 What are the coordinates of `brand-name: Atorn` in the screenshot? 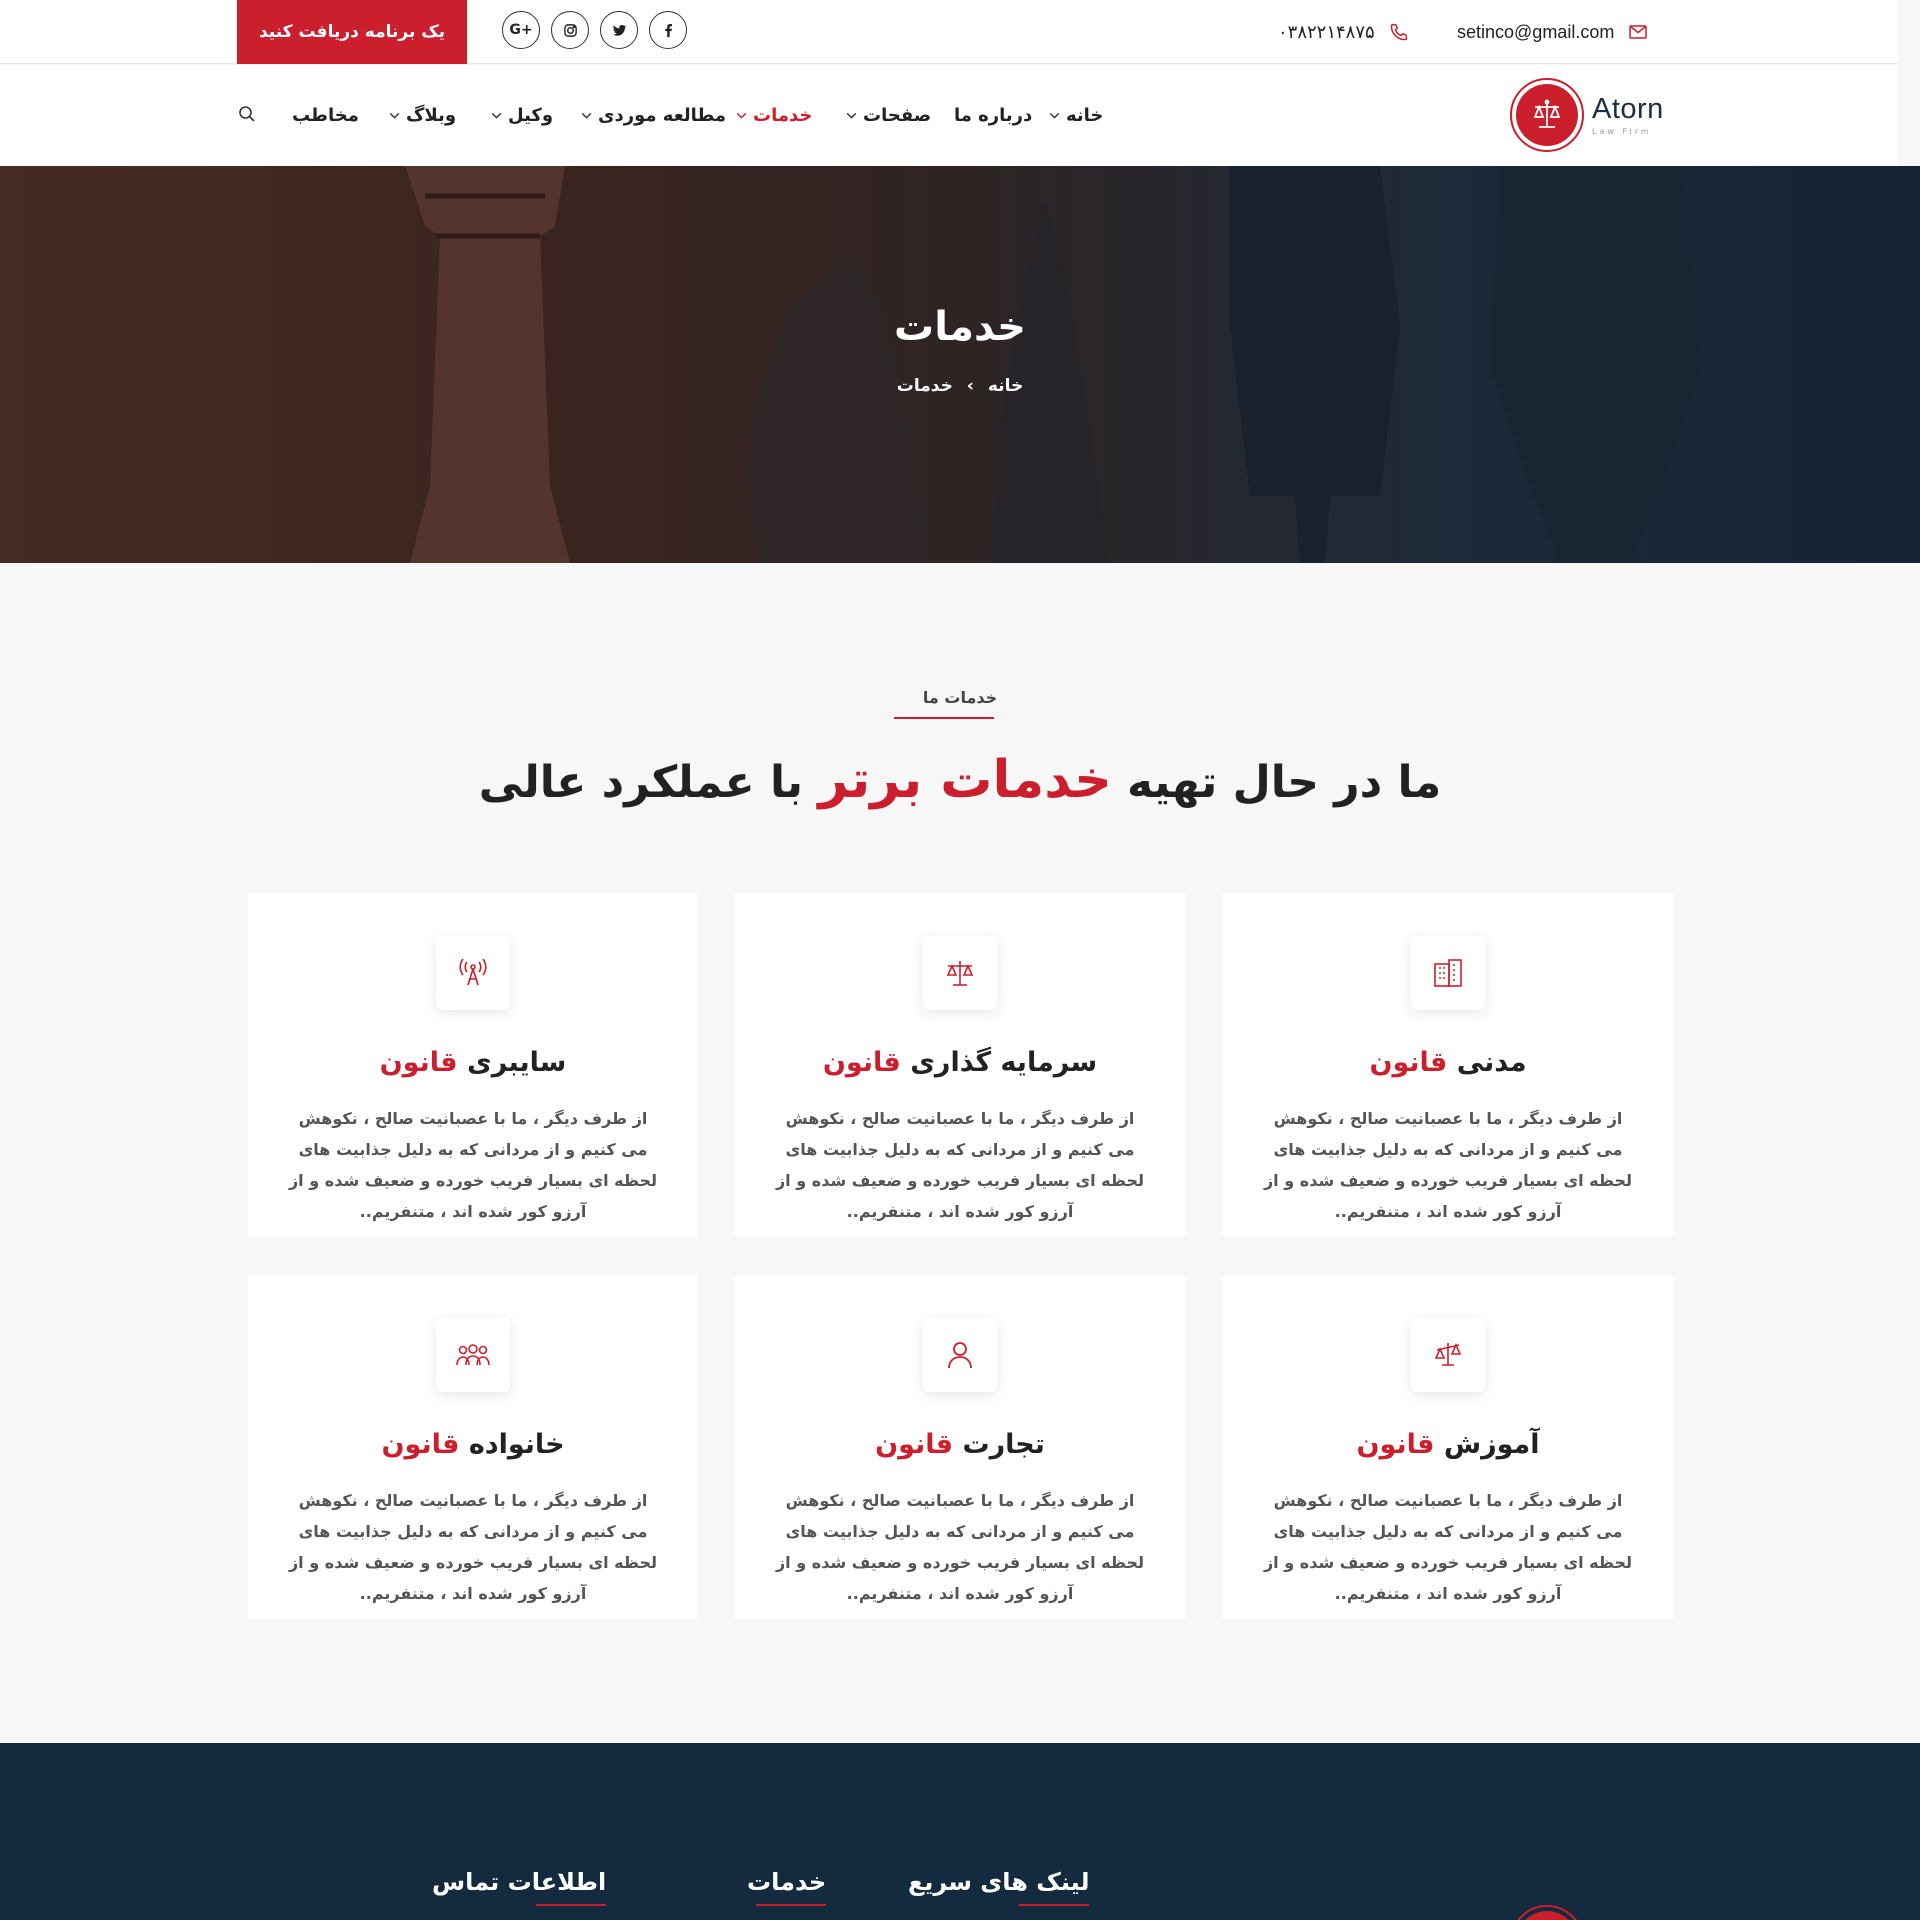 It's located at (1628, 108).